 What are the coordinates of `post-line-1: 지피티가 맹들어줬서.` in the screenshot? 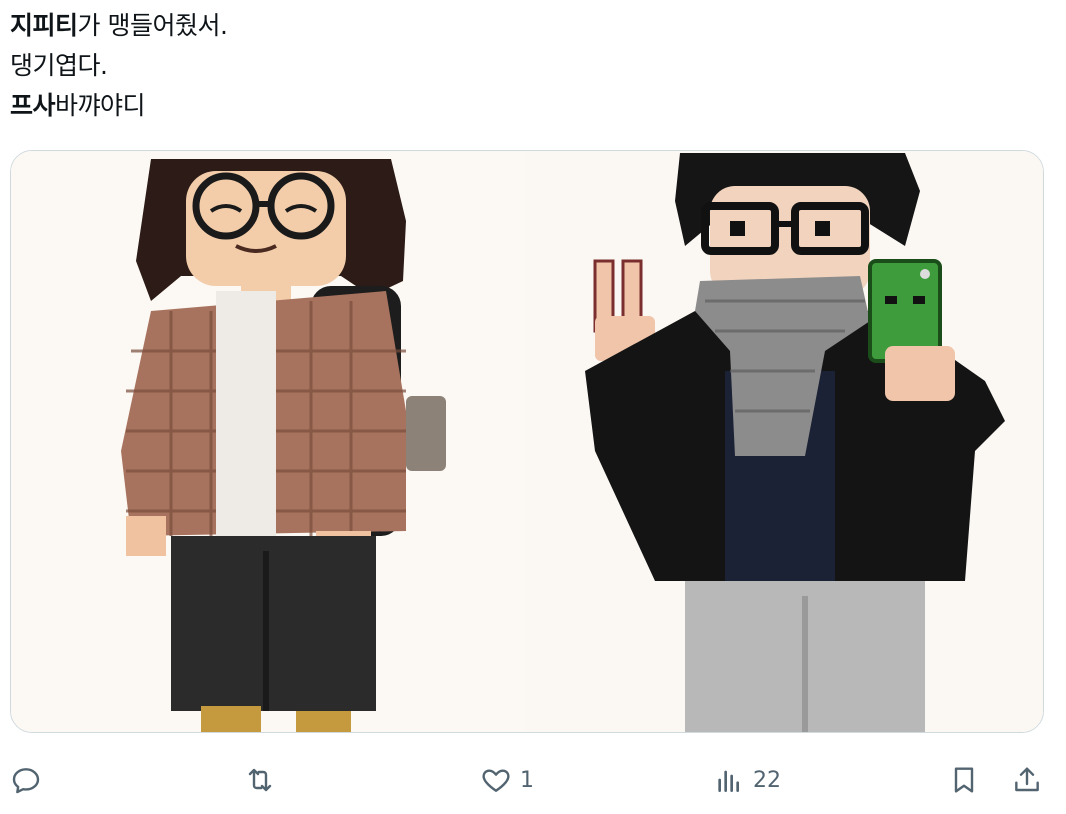 It's located at (119, 26).